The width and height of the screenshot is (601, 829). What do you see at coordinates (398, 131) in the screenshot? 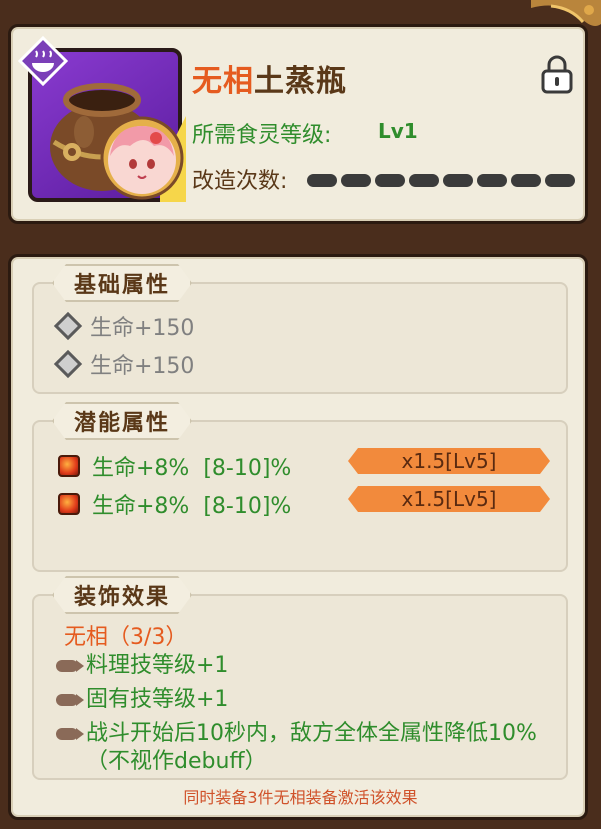
I see `required-level-value: Lv1` at bounding box center [398, 131].